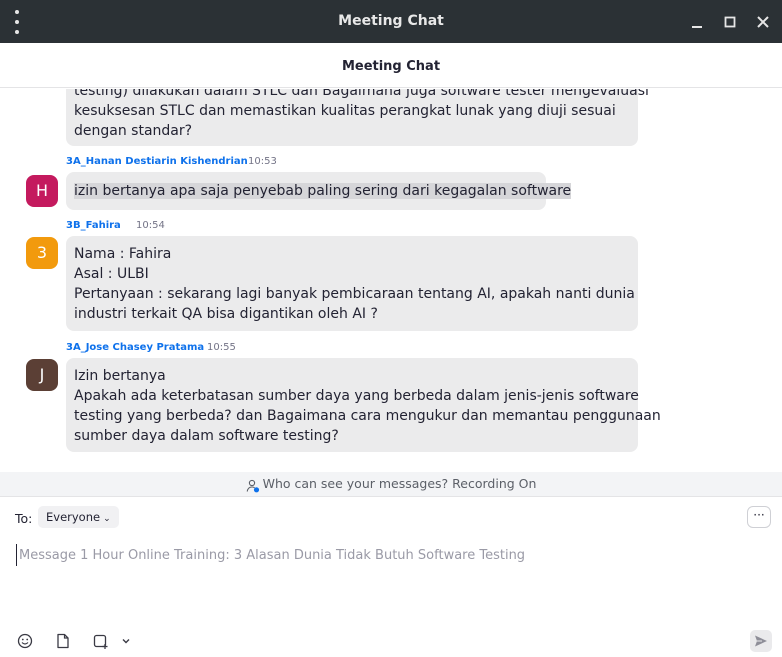 This screenshot has width=782, height=657. What do you see at coordinates (25, 641) in the screenshot?
I see `emoji-icon` at bounding box center [25, 641].